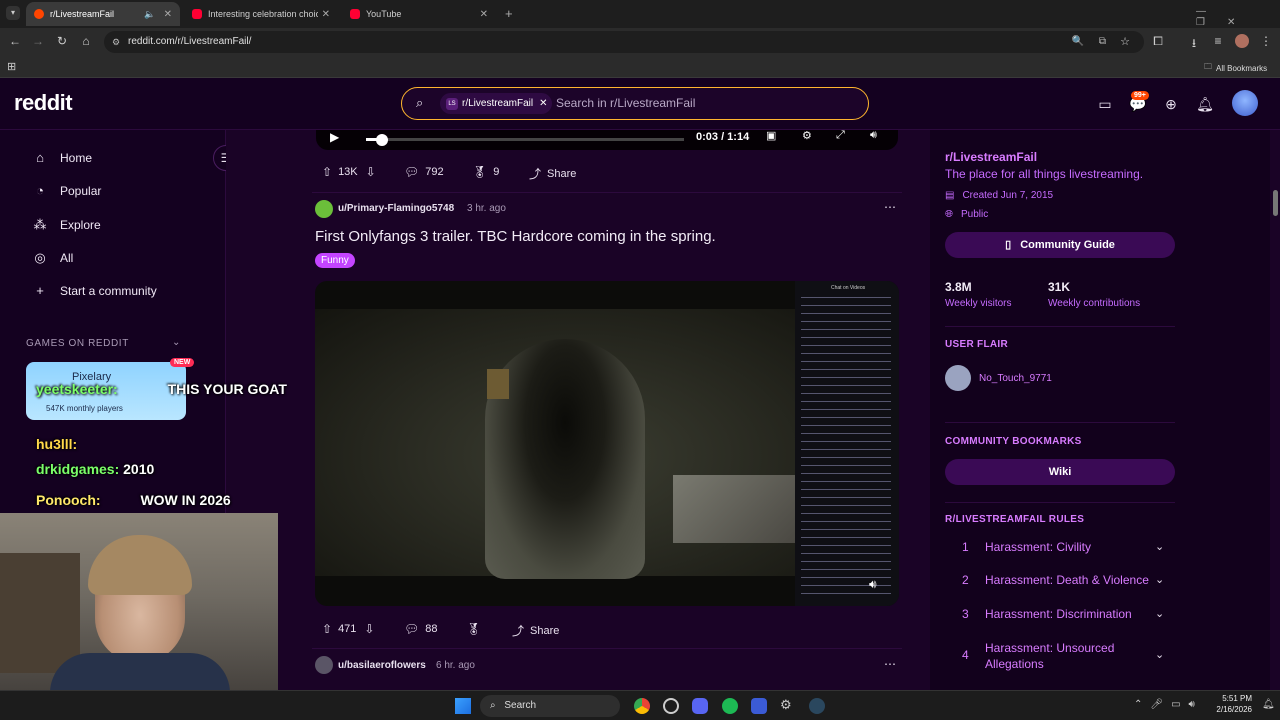  I want to click on bell-icon: 🔔︎, so click(1205, 104).